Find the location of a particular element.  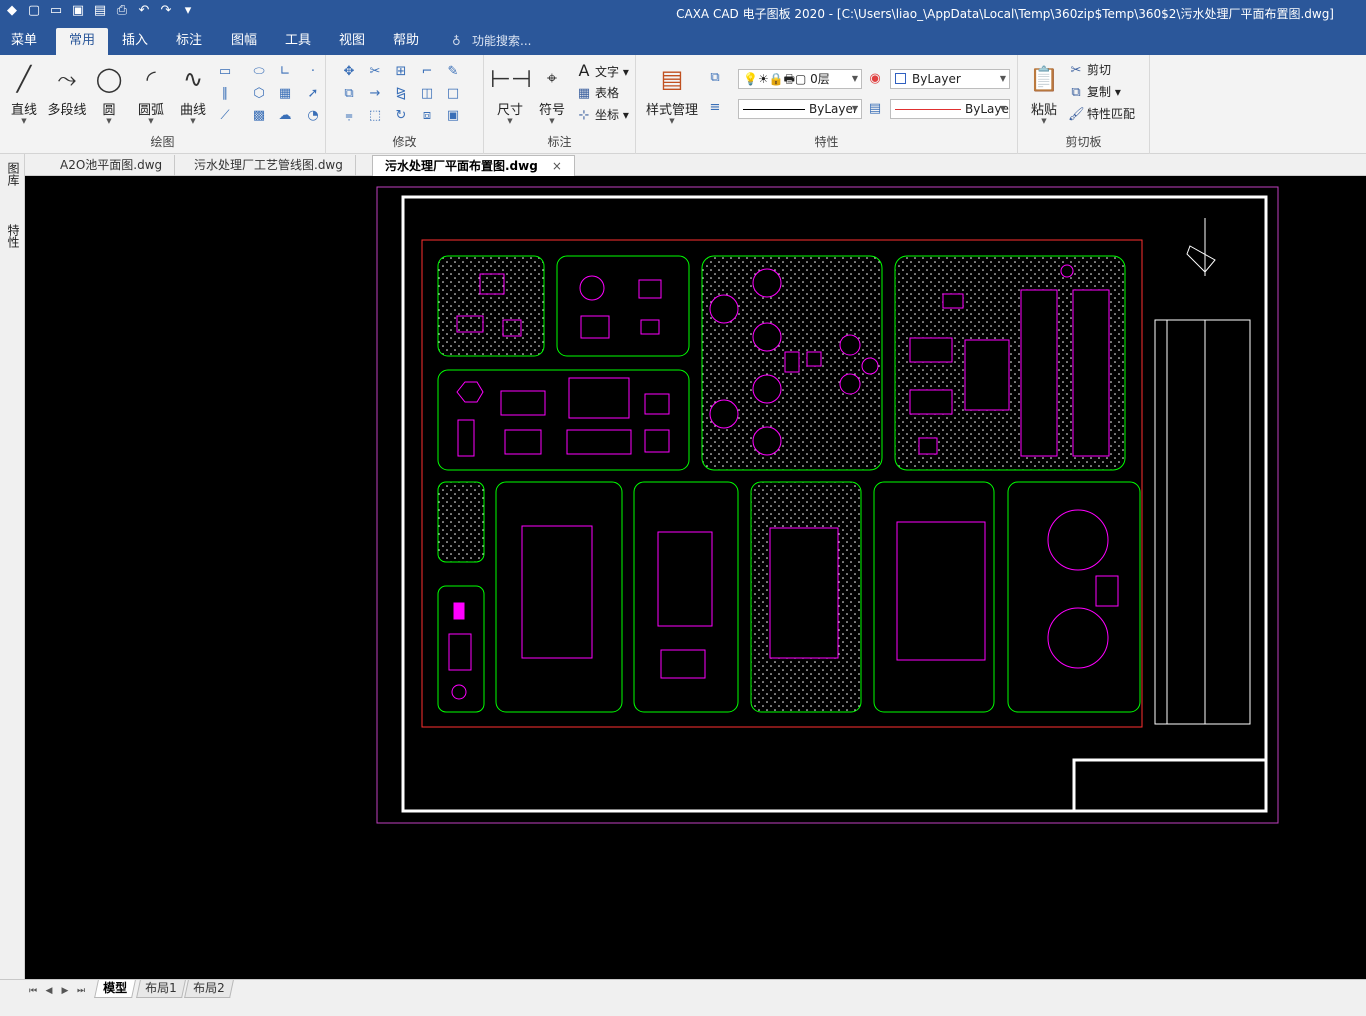

library-panel-tab: 图库 is located at coordinates (12, 174).